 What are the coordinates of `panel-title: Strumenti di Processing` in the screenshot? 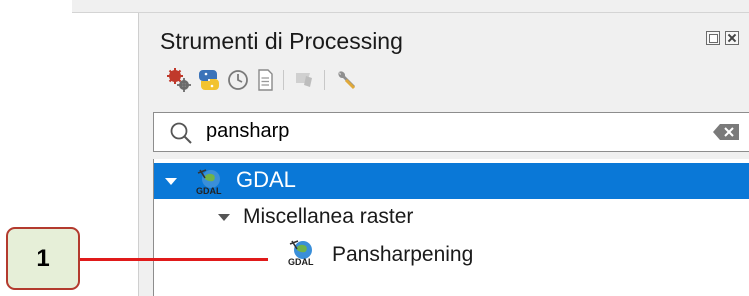 It's located at (281, 41).